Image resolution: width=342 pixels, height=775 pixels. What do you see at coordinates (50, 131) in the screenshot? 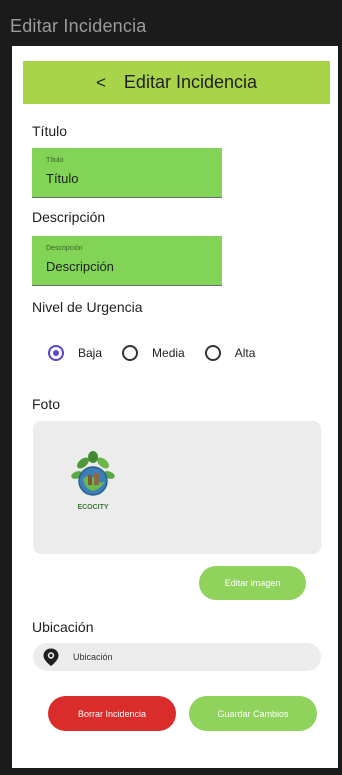
I see `title-section-label: Título` at bounding box center [50, 131].